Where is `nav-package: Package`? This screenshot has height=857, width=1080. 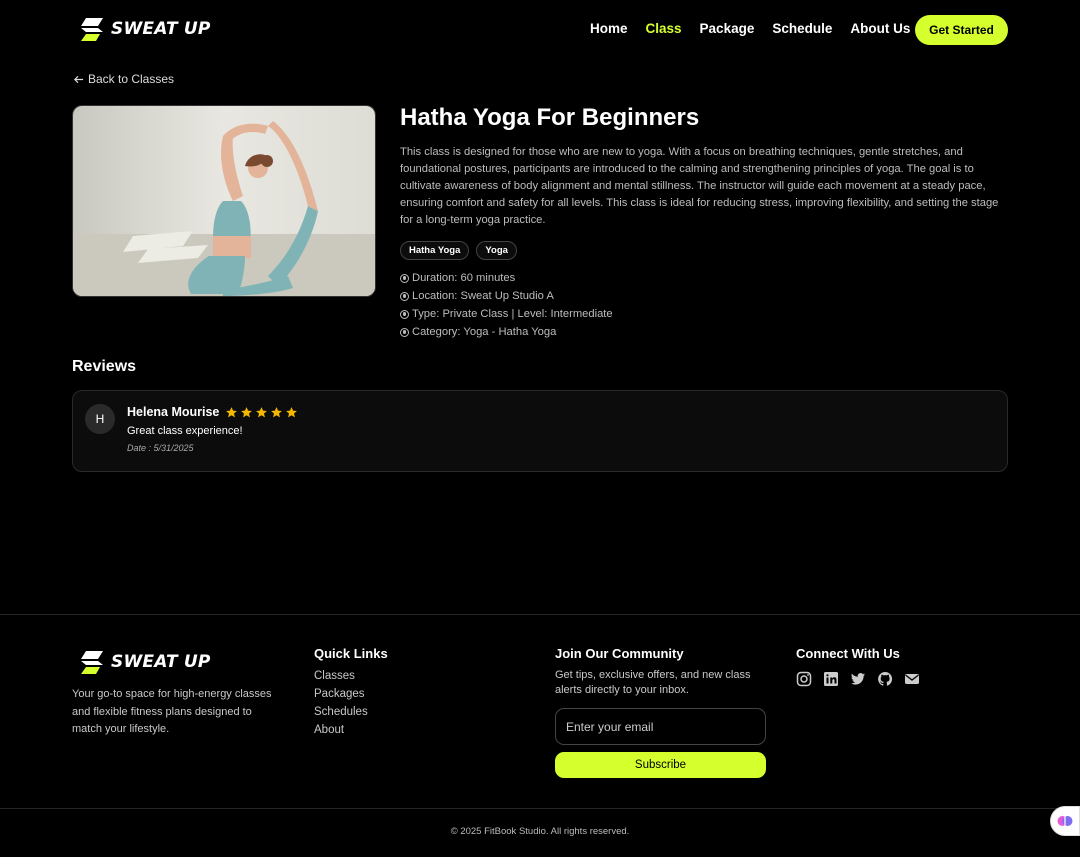 nav-package: Package is located at coordinates (727, 28).